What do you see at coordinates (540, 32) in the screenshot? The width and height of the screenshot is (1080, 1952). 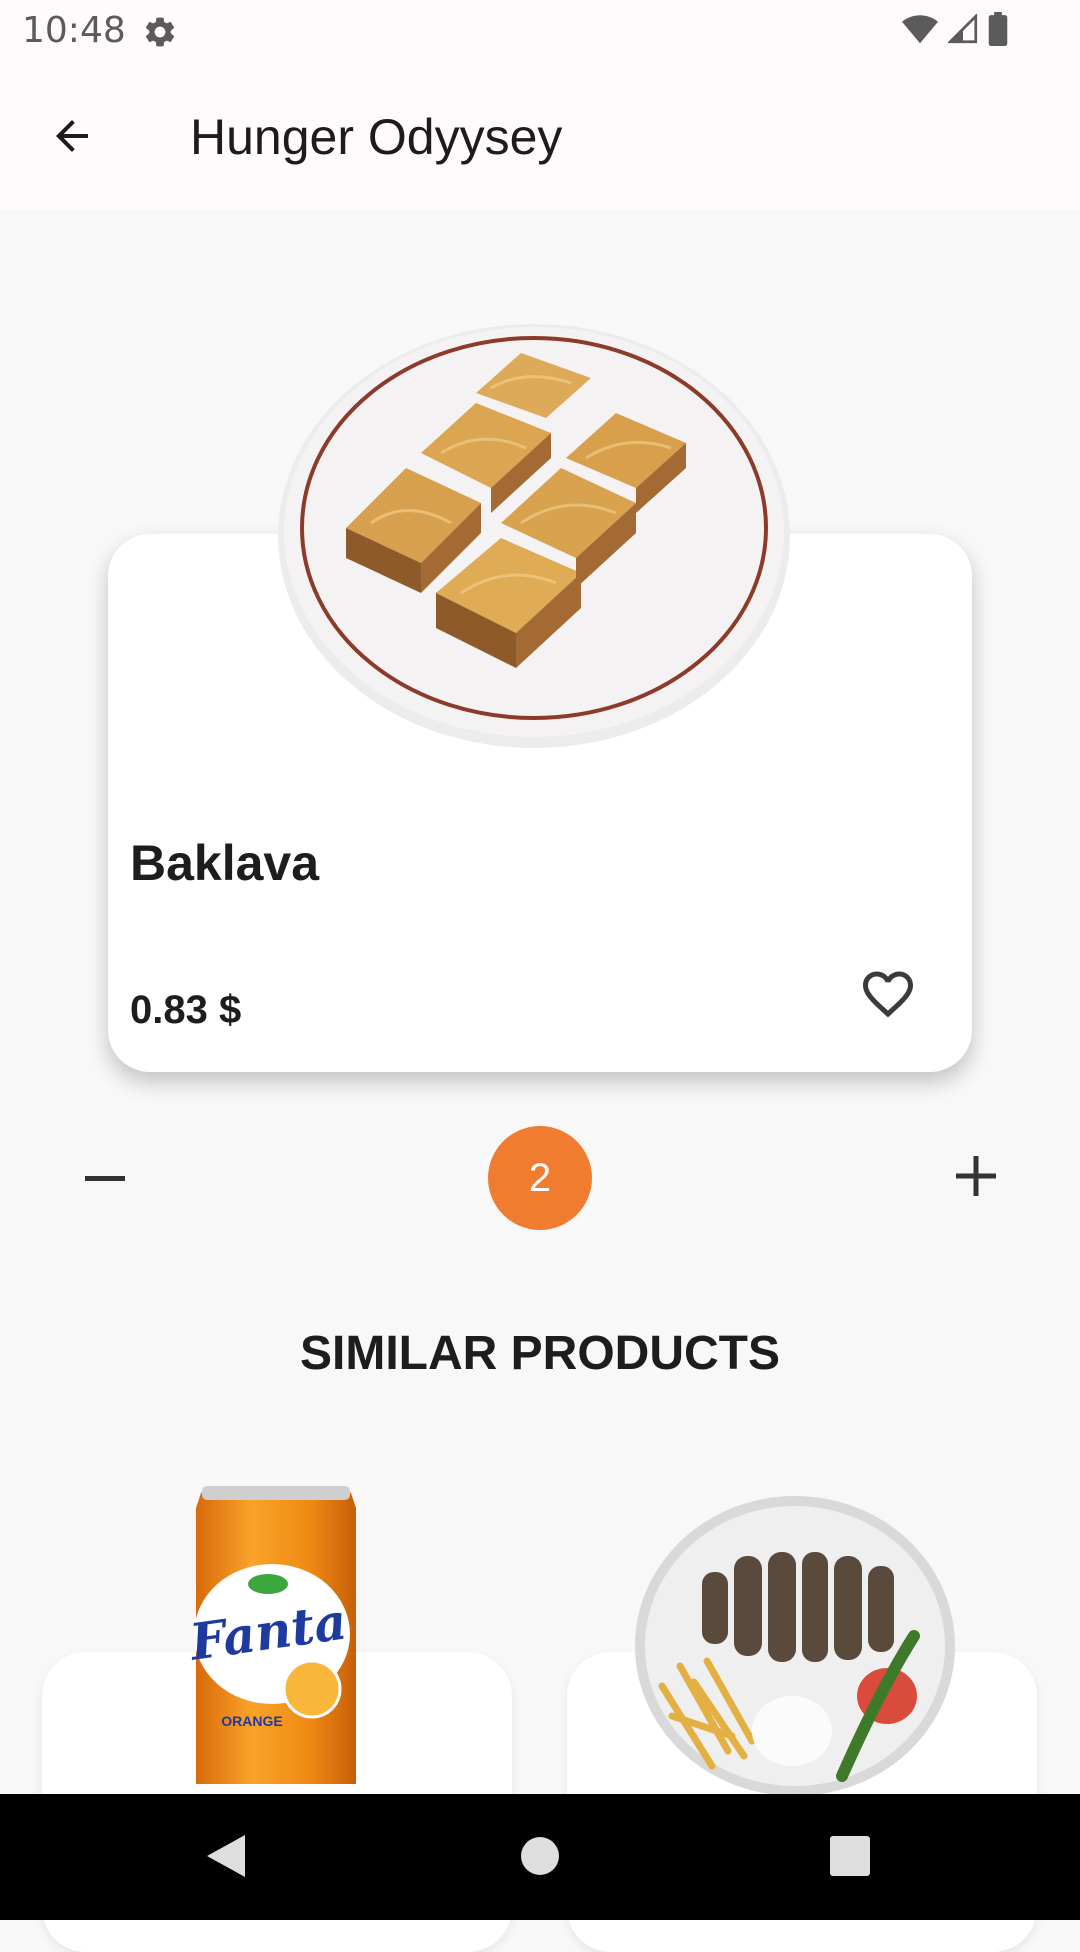 I see `status-bar: 10:48` at bounding box center [540, 32].